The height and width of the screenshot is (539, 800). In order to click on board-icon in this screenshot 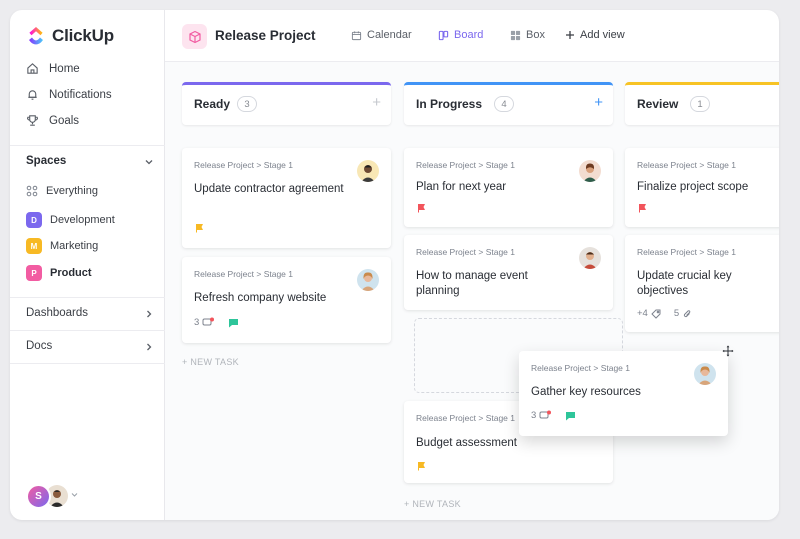, I will do `click(443, 35)`.